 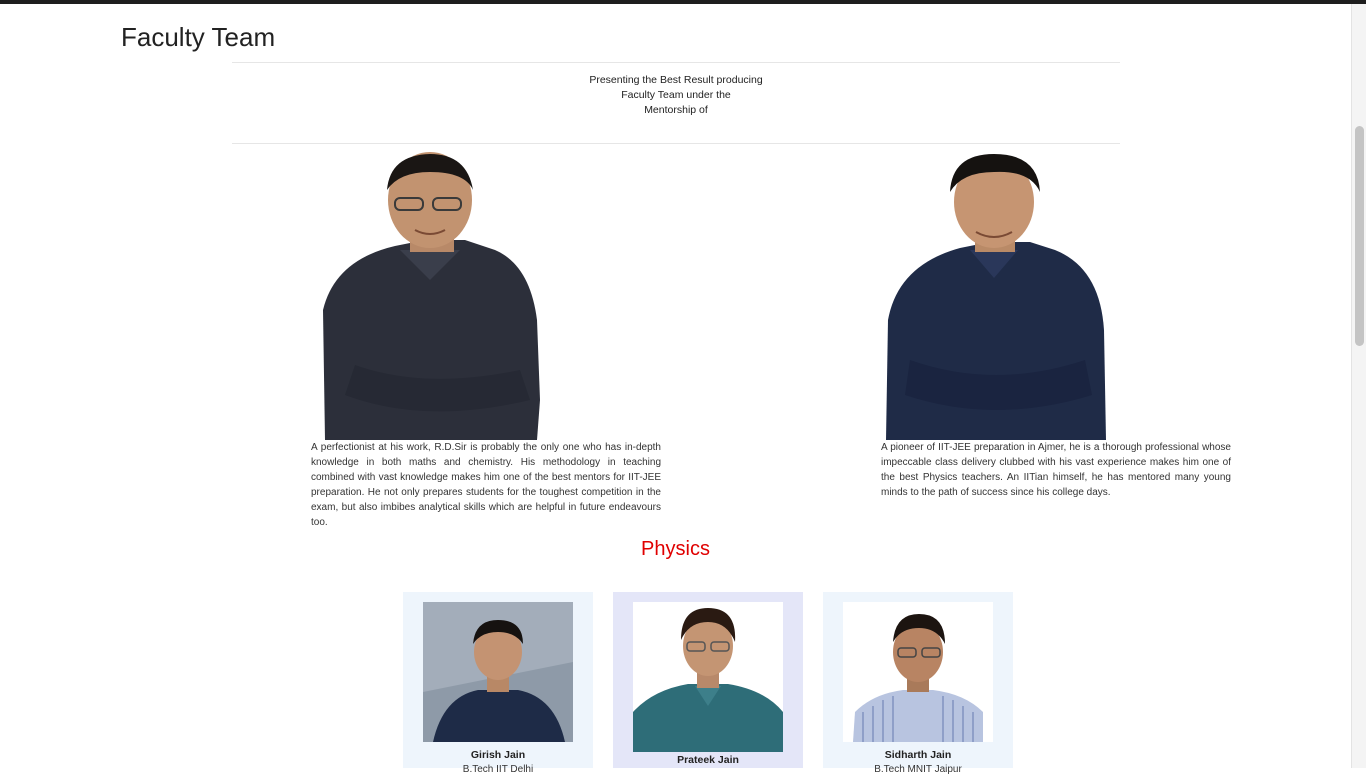 What do you see at coordinates (498, 755) in the screenshot?
I see `faculty-name: Girish Jain` at bounding box center [498, 755].